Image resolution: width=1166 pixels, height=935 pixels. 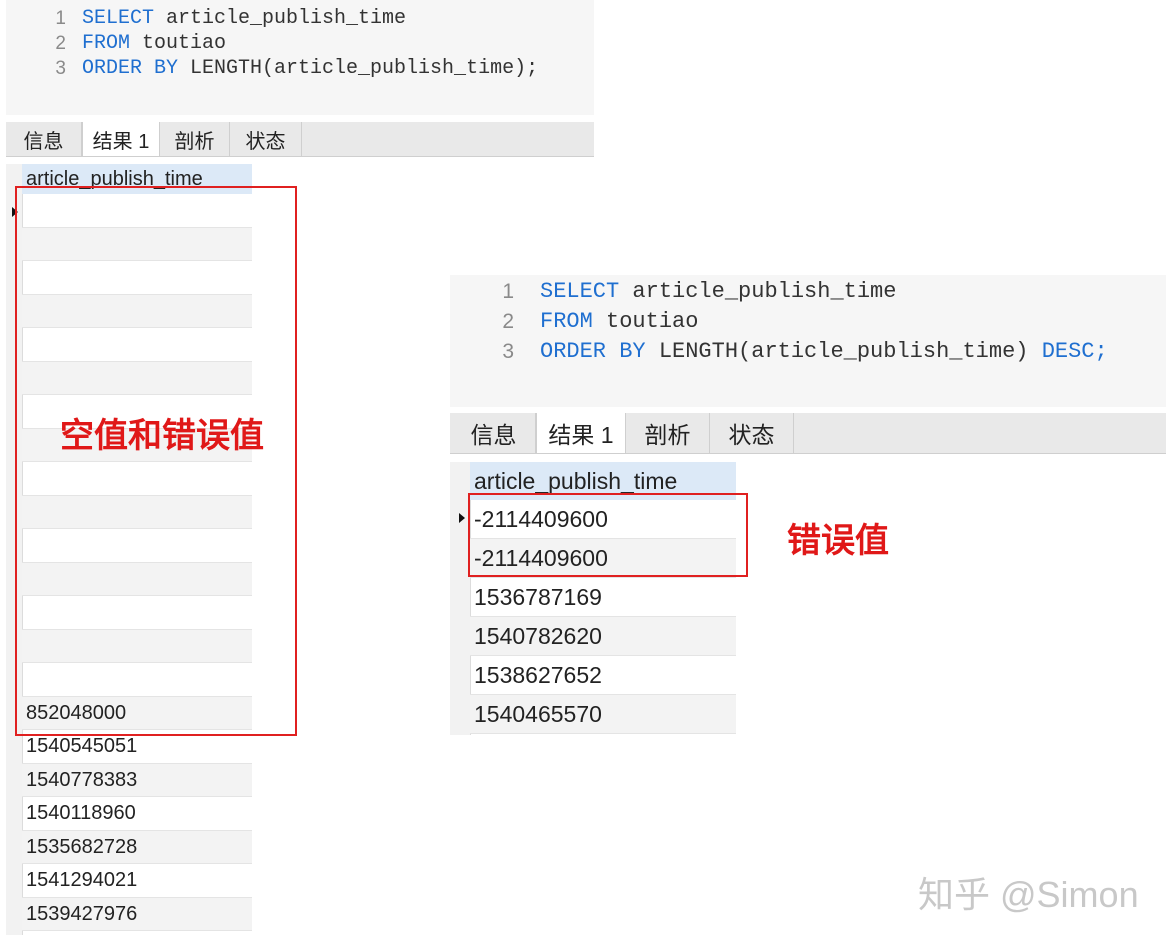 What do you see at coordinates (808, 433) in the screenshot?
I see `right-result-tabs: 信息 结果 1 剖析 状态` at bounding box center [808, 433].